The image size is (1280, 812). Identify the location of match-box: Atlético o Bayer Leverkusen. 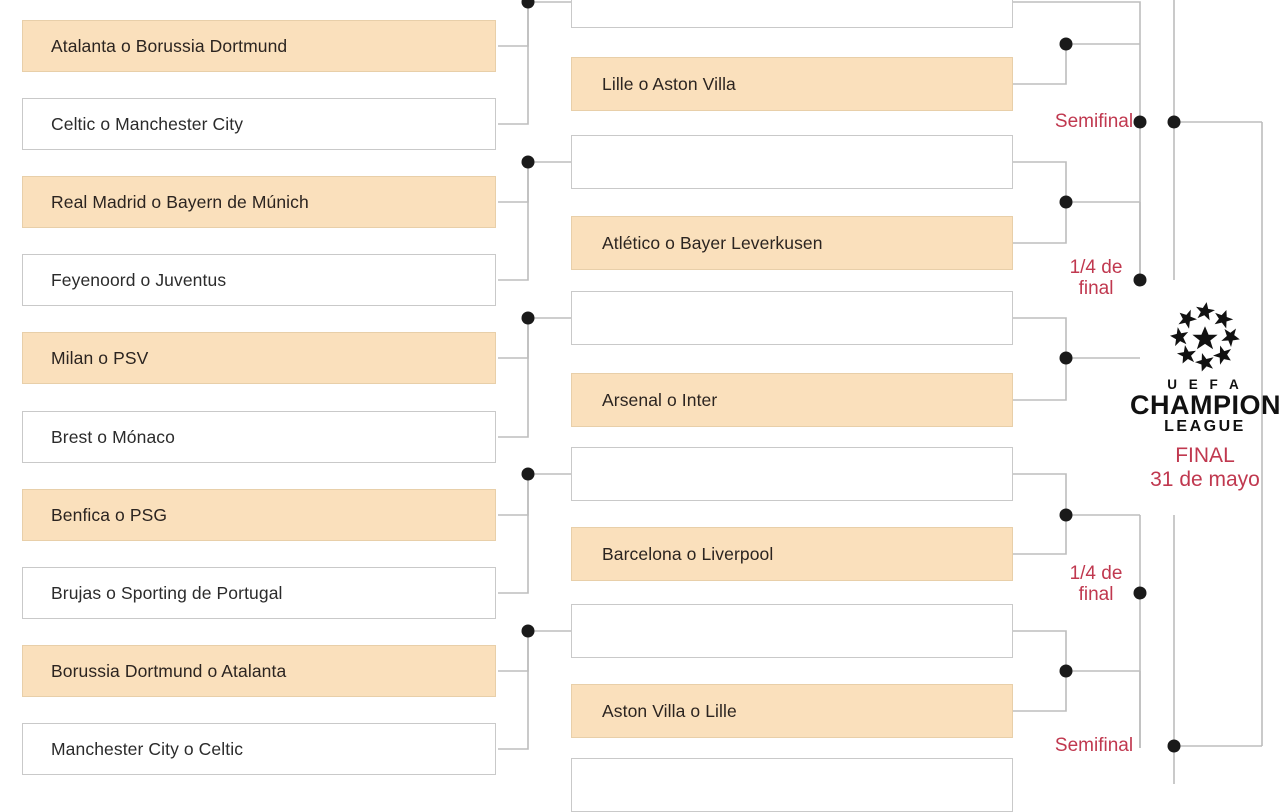
(792, 243).